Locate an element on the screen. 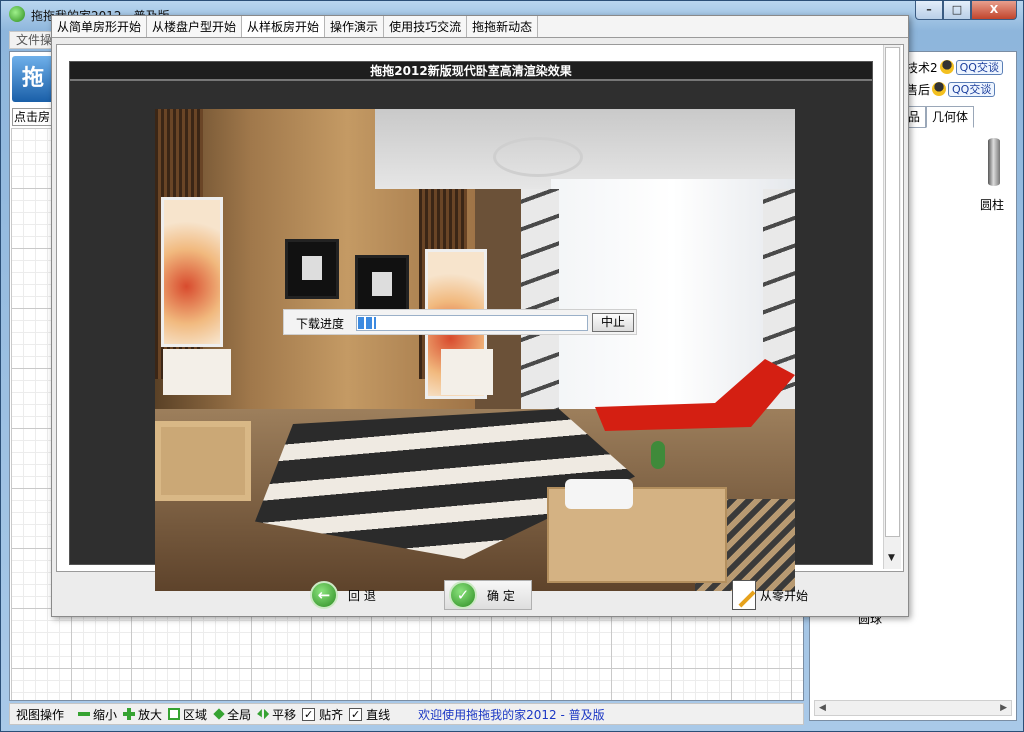 The image size is (1024, 732). library-tabs: 品 几何体 is located at coordinates (938, 117).